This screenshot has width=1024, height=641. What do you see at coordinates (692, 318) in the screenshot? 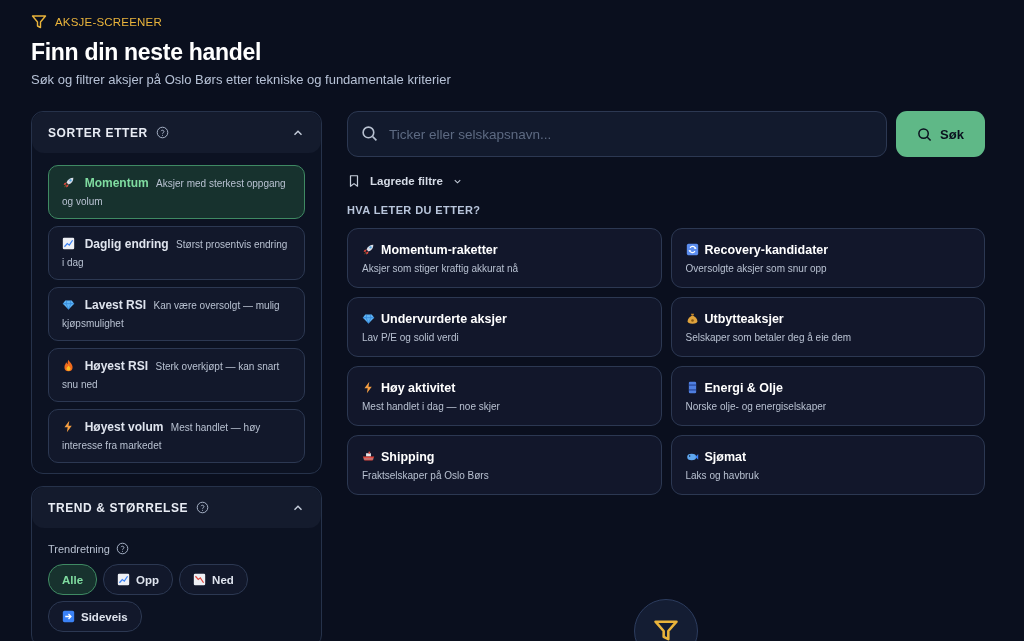
I see `money-bag-icon` at bounding box center [692, 318].